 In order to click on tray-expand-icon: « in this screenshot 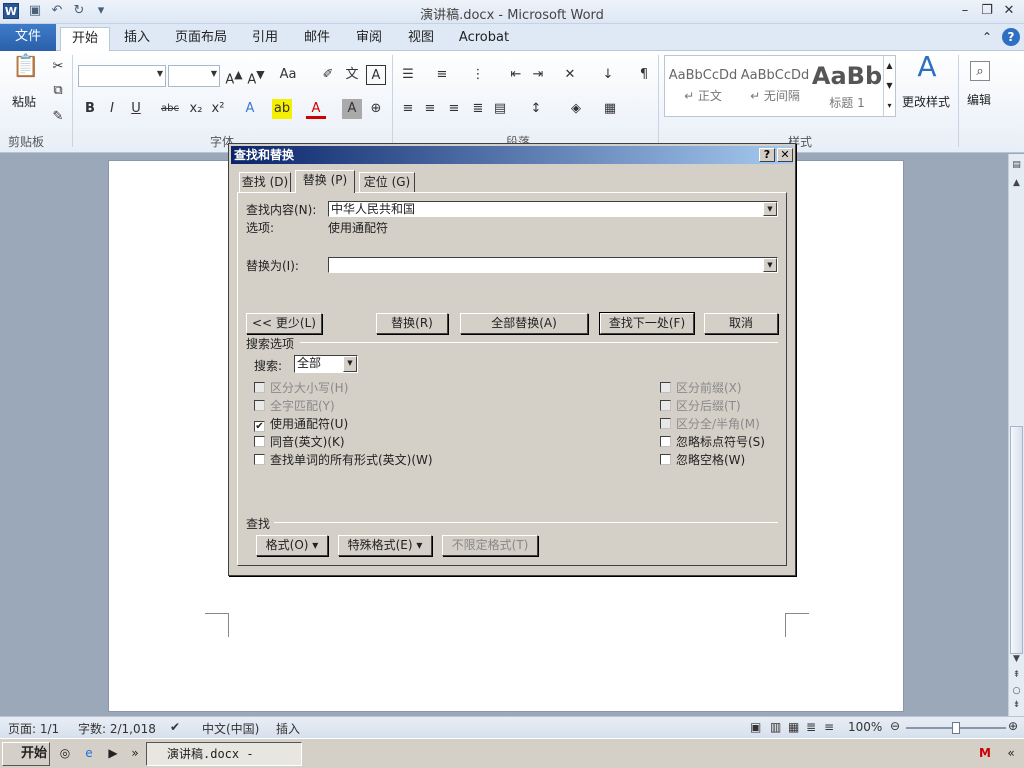, I will do `click(1011, 753)`.